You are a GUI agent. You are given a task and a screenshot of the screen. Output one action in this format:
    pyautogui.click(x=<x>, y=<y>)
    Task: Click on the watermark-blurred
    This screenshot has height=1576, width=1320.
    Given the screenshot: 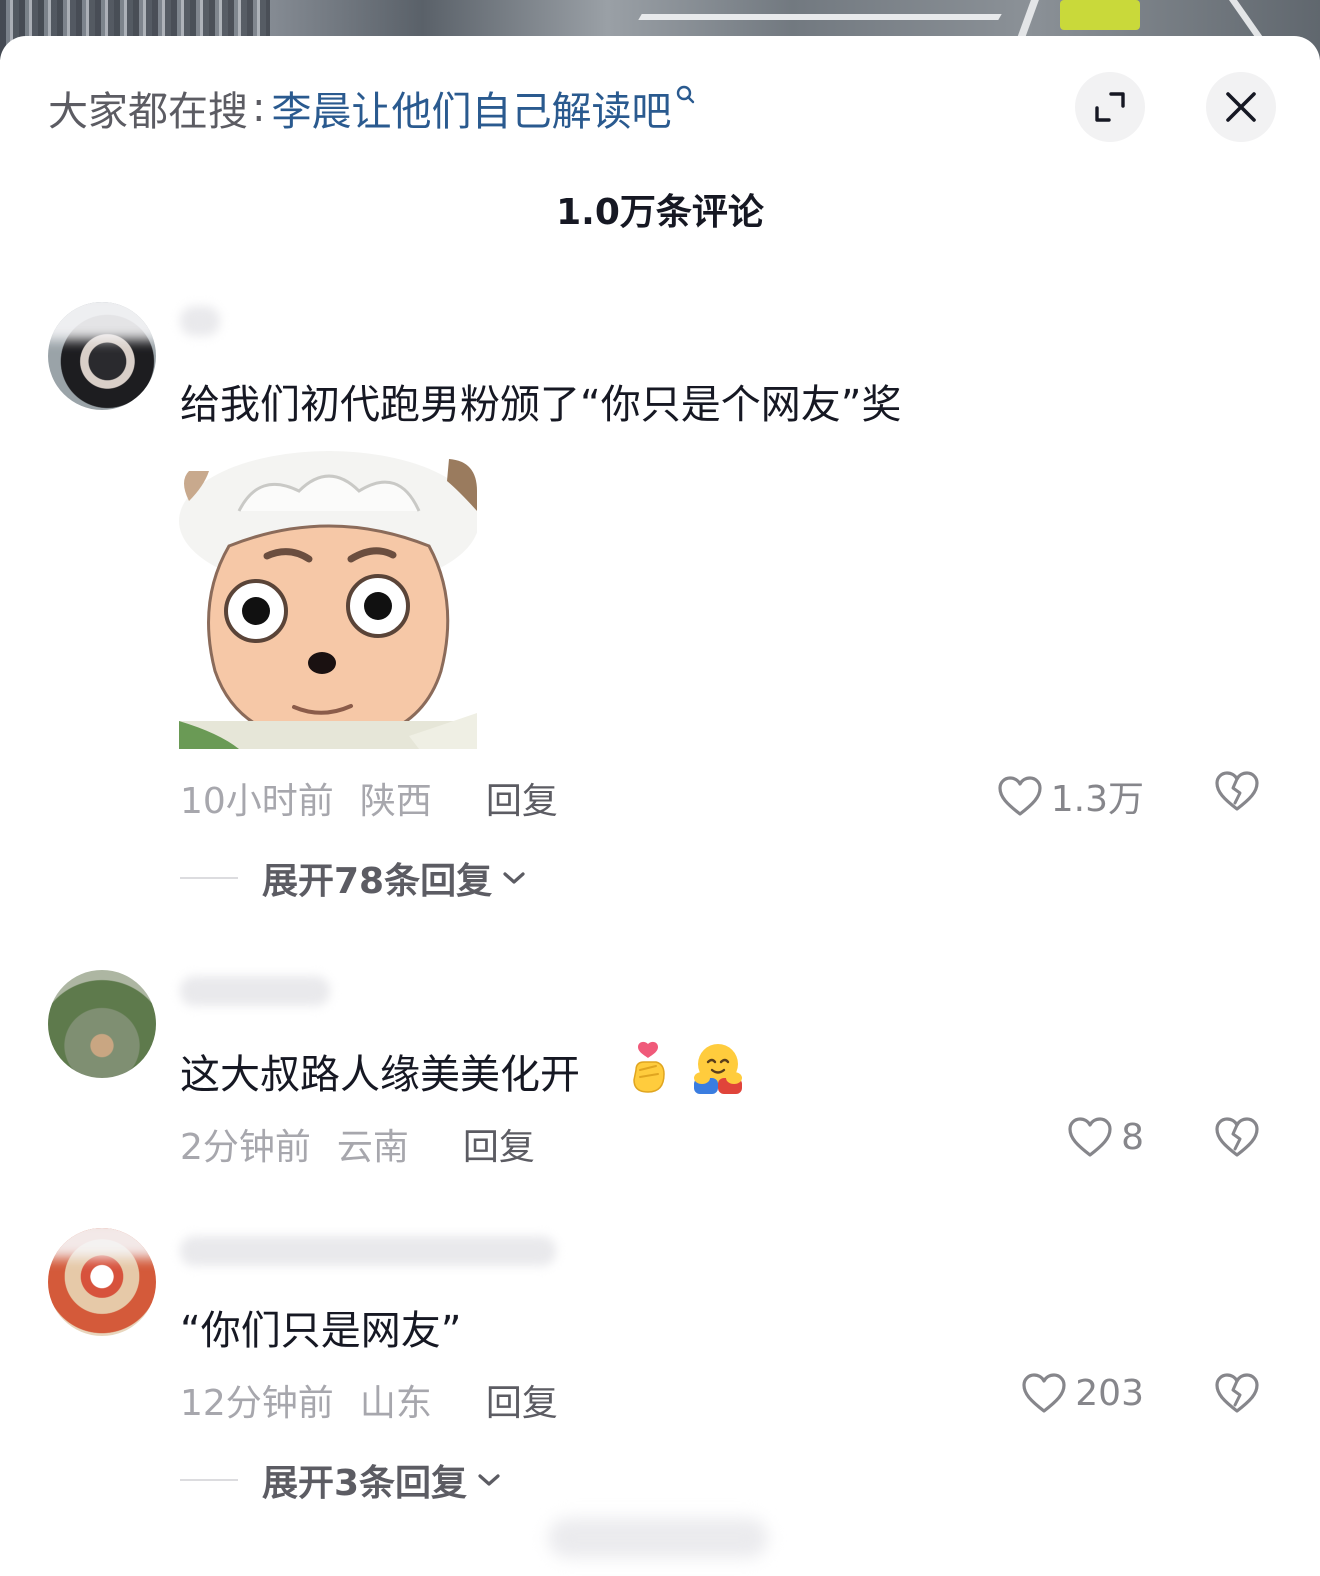 What is the action you would take?
    pyautogui.click(x=658, y=1538)
    